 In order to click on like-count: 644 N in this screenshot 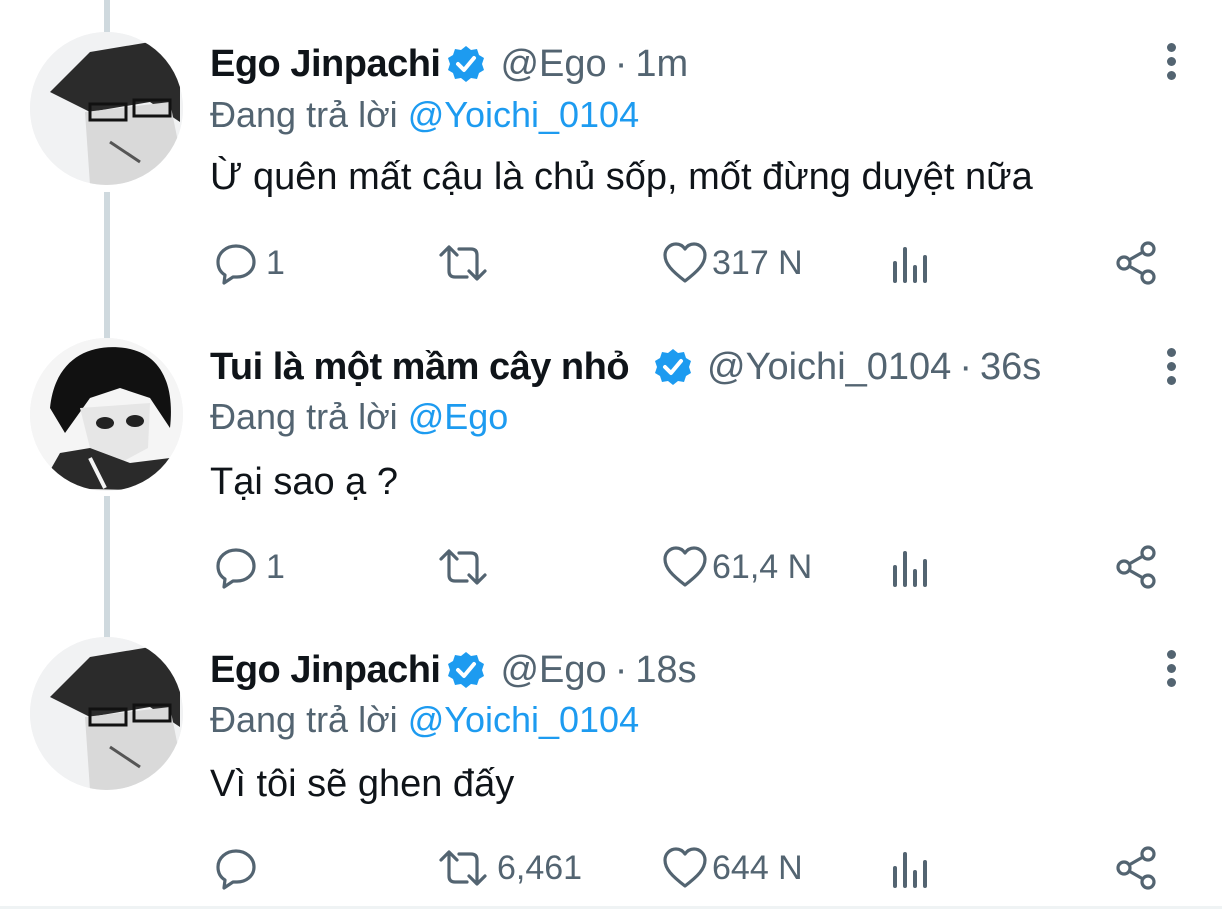, I will do `click(757, 867)`.